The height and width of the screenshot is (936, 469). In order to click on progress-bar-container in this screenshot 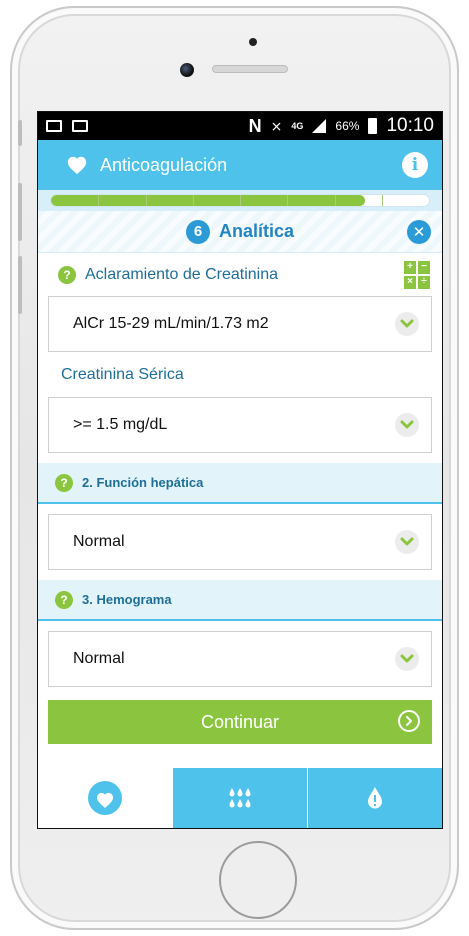, I will do `click(240, 200)`.